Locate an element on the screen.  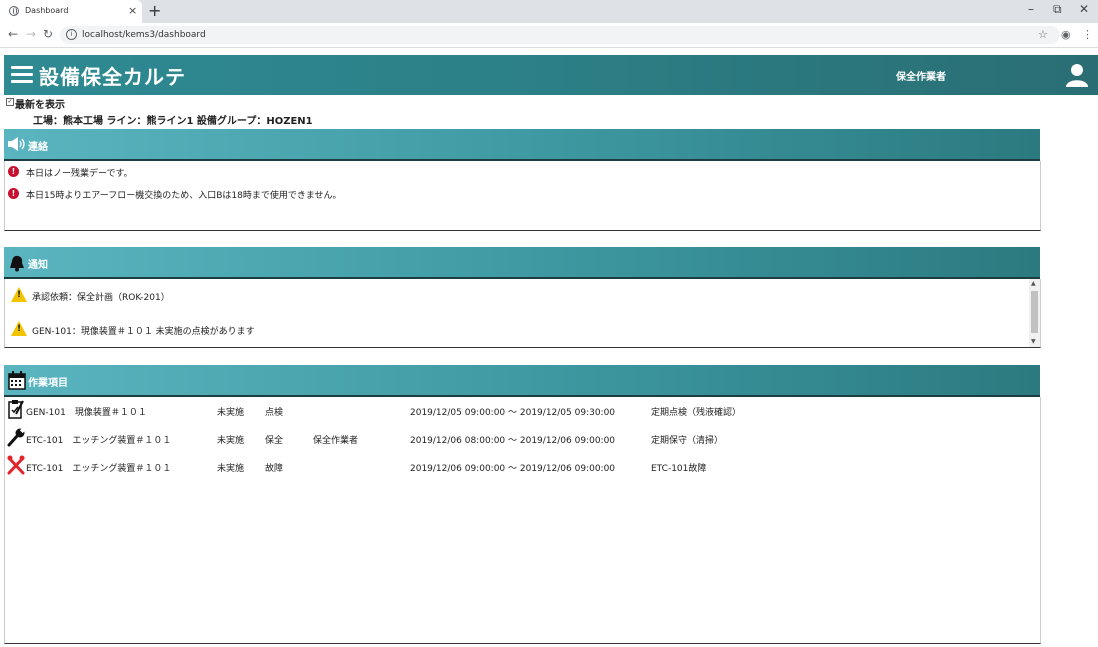
notice-scrollbar: ▲ ▼ is located at coordinates (1034, 313).